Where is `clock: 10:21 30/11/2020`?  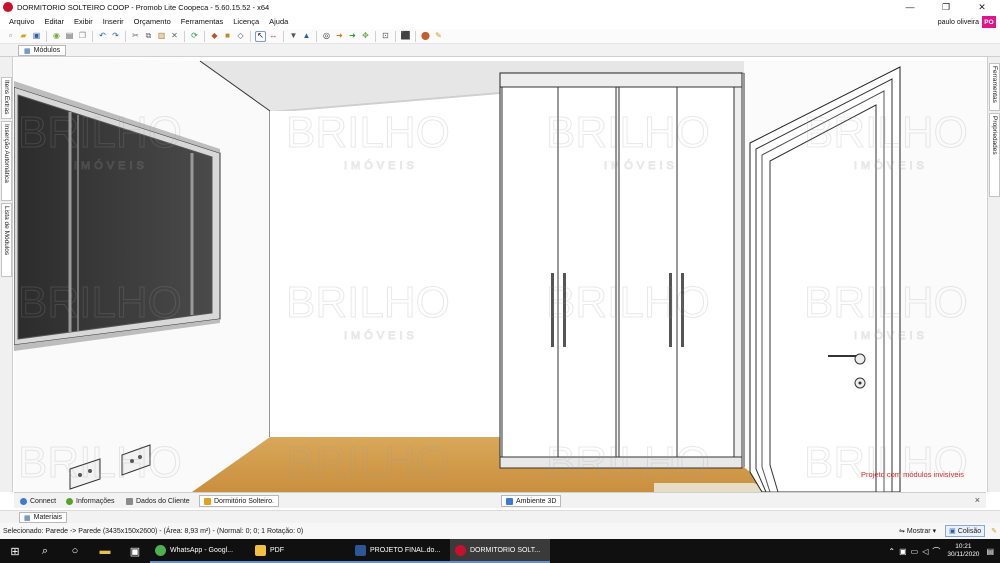 clock: 10:21 30/11/2020 is located at coordinates (963, 551).